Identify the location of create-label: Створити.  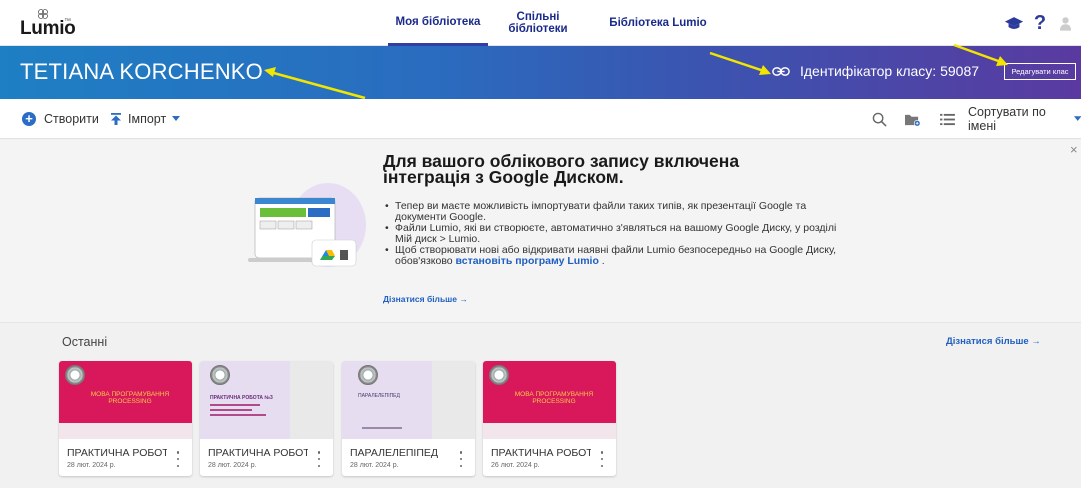
(71, 119).